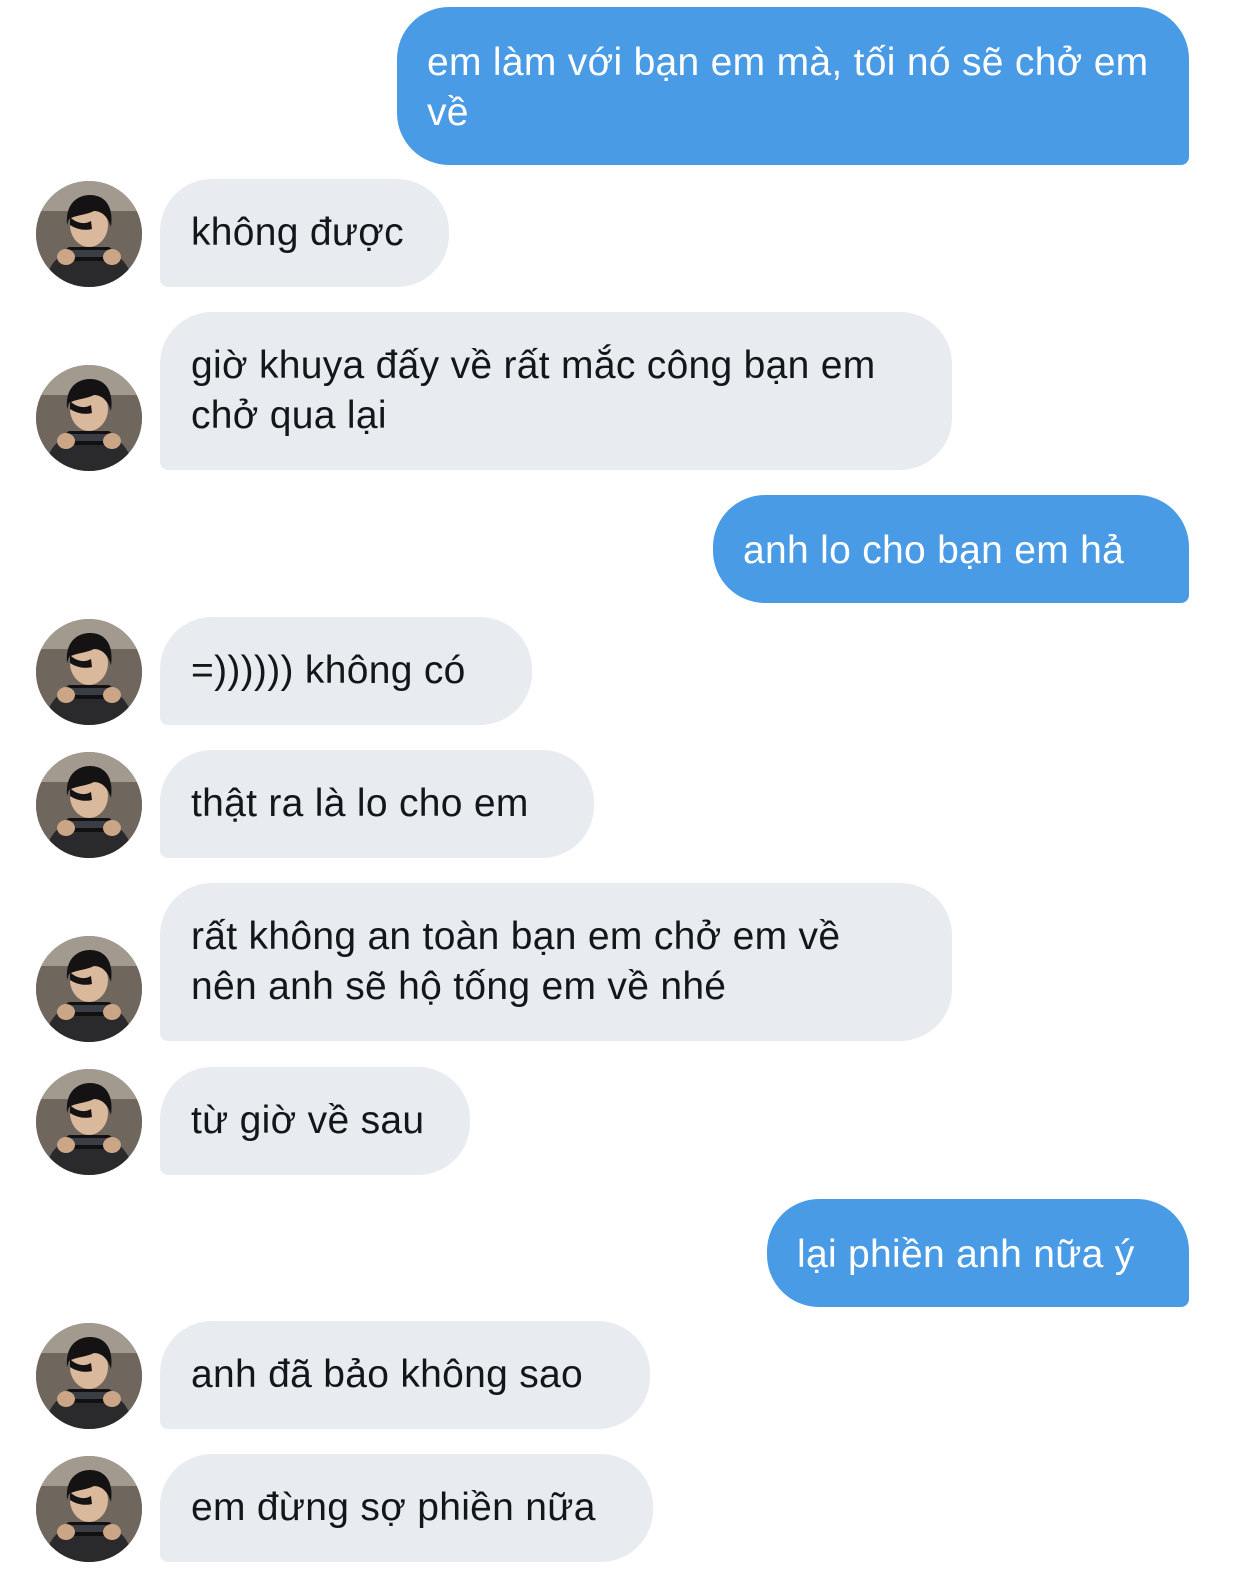  Describe the element at coordinates (951, 549) in the screenshot. I see `sent-message-bubble: anh lo cho bạn em hả` at that location.